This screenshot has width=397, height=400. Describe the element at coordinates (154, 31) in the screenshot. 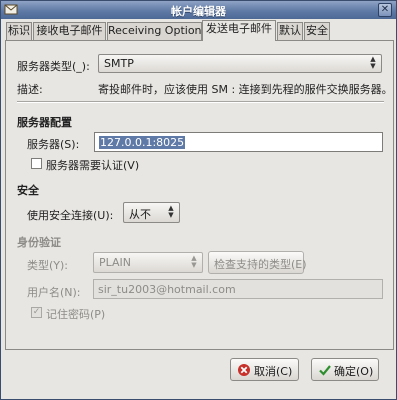

I see `tab-receiving-options: Receiving Options` at that location.